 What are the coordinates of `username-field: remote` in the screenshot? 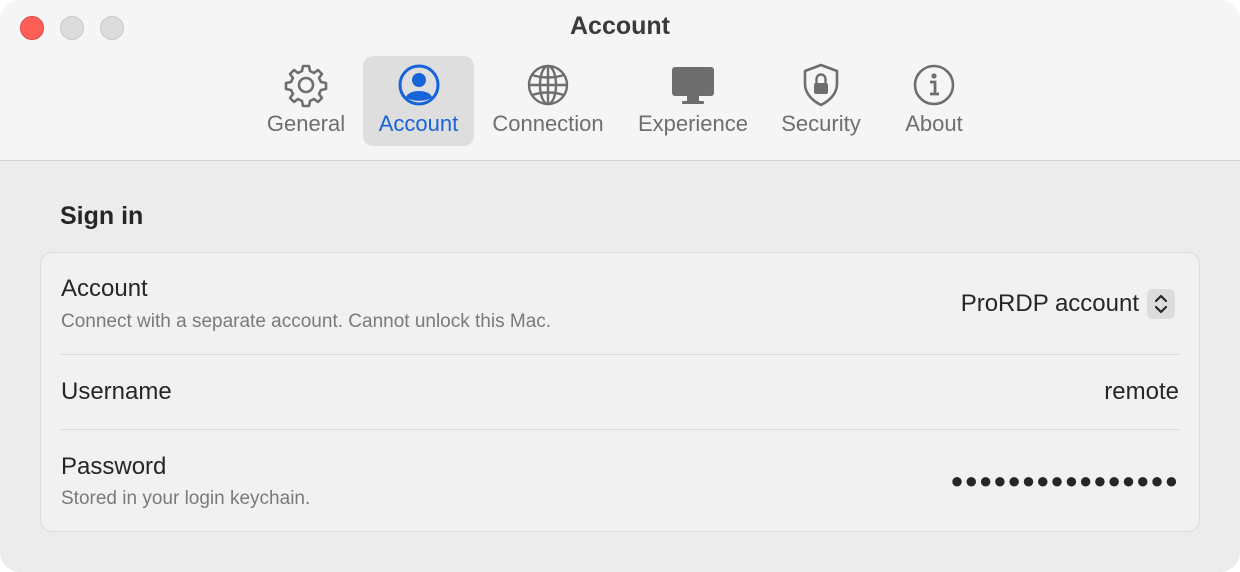 It's located at (1141, 392).